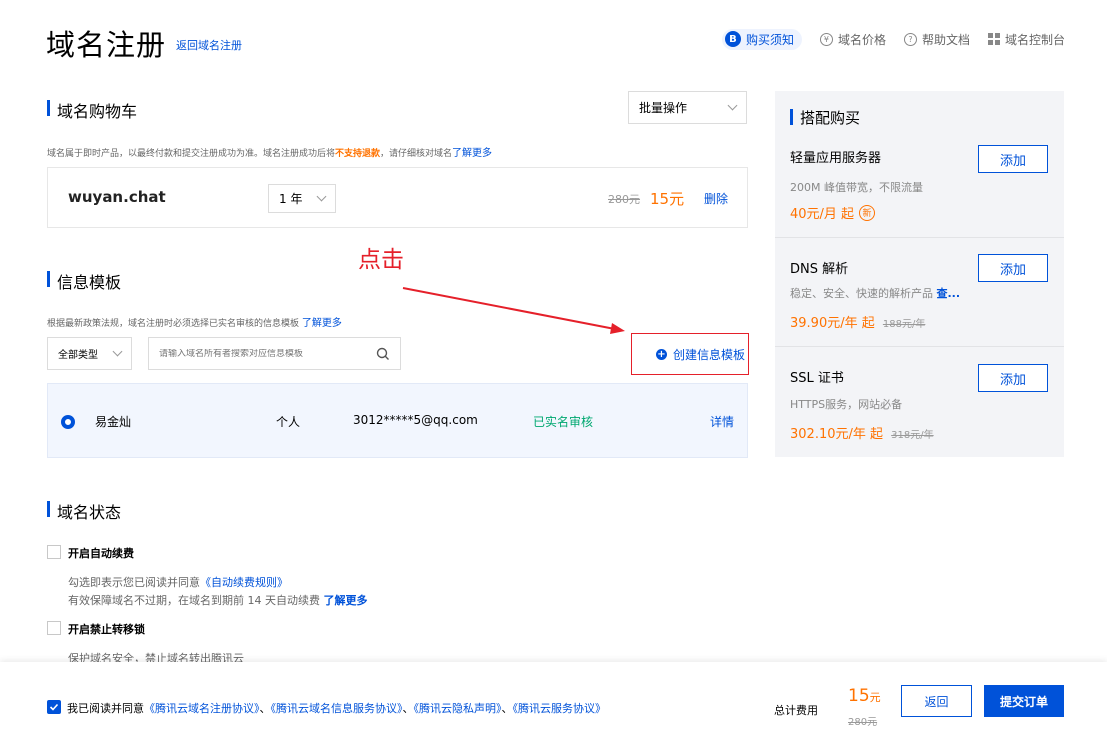 The height and width of the screenshot is (748, 1107). What do you see at coordinates (194, 600) in the screenshot?
I see `desc-text: 有效保障域名不过期，在域名到期前 14 天自动续费` at bounding box center [194, 600].